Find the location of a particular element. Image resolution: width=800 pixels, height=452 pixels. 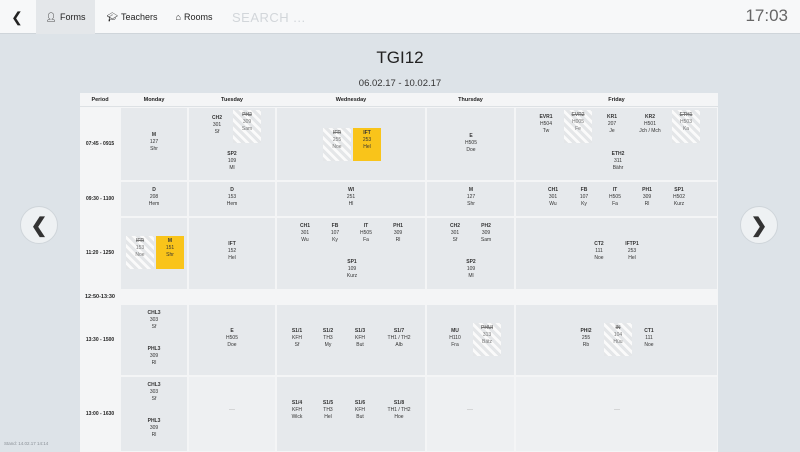

tab-teachers: 🎓︎ Teachers is located at coordinates (132, 17).